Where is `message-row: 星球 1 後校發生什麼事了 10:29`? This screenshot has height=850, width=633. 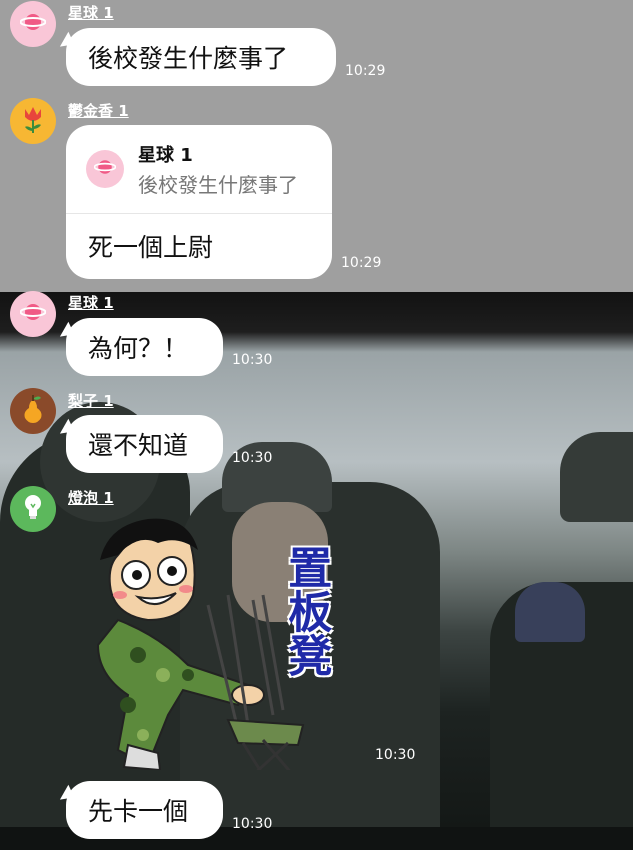
message-row: 星球 1 後校發生什麼事了 10:29 is located at coordinates (316, 45).